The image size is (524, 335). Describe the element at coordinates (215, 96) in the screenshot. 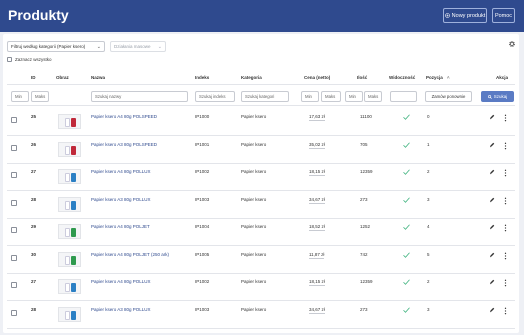

I see `index-search-input: Szukaj indeks` at that location.